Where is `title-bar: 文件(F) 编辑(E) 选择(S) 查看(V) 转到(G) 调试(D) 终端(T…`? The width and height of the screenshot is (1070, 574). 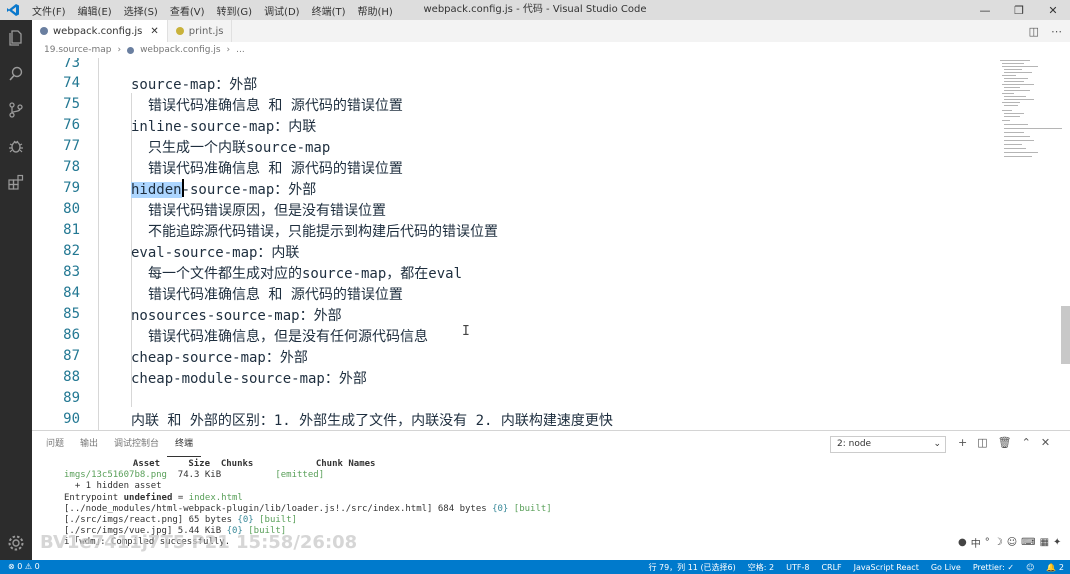 title-bar: 文件(F) 编辑(E) 选择(S) 查看(V) 转到(G) 调试(D) 终端(T… is located at coordinates (535, 10).